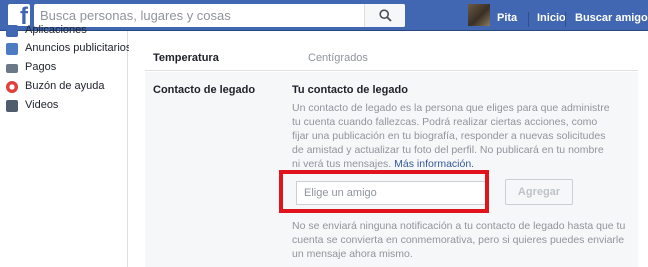  I want to click on user-name-link: Pita, so click(507, 18).